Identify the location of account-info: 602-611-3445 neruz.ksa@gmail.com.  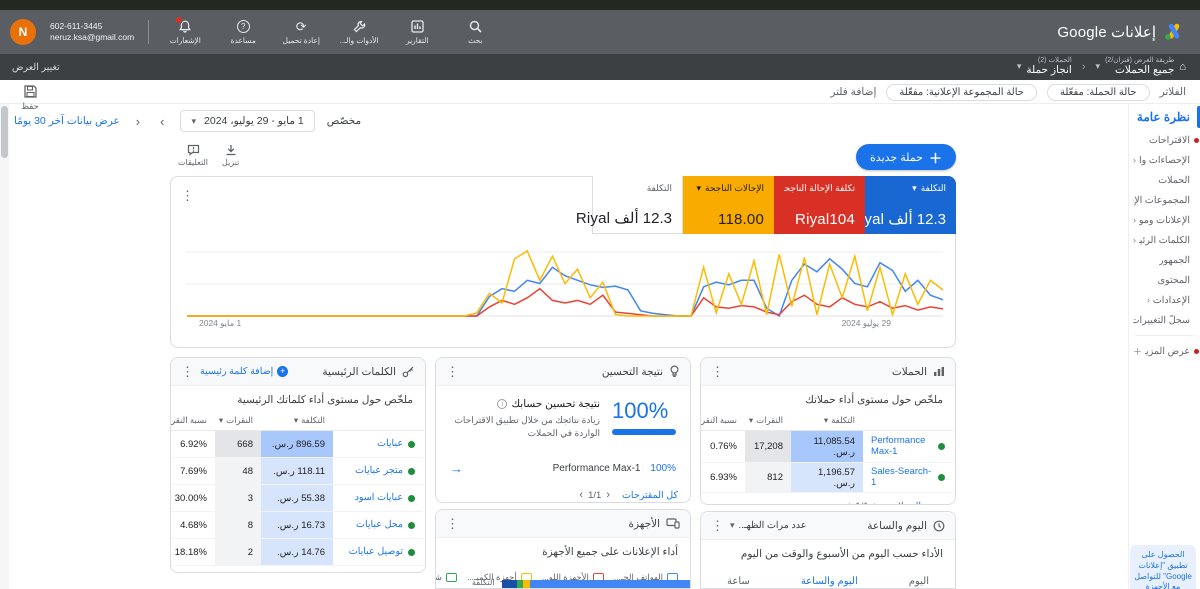
(92, 31).